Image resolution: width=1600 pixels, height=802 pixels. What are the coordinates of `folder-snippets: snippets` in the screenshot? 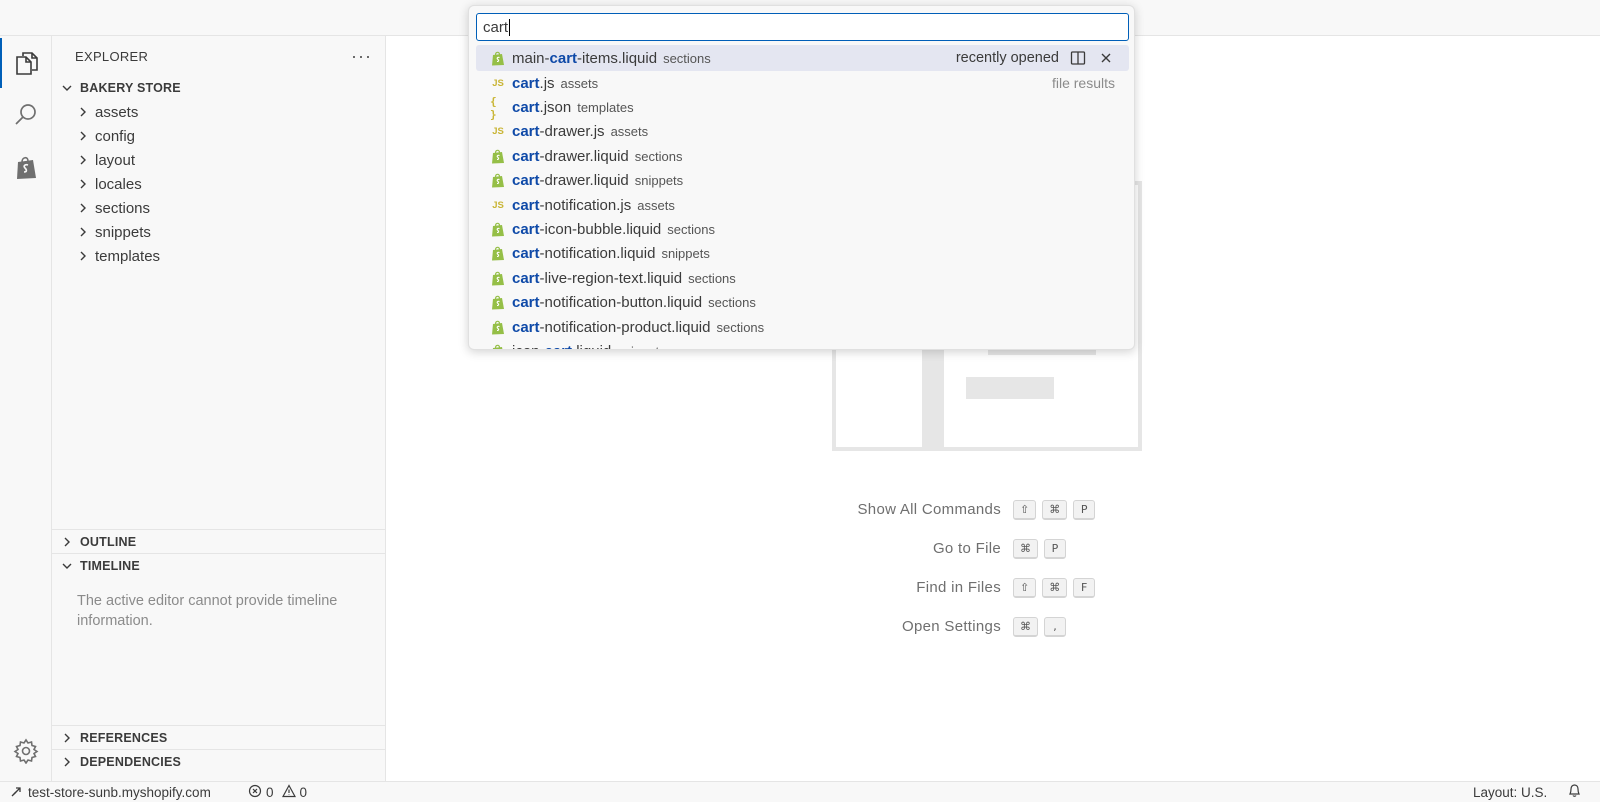 It's located at (219, 232).